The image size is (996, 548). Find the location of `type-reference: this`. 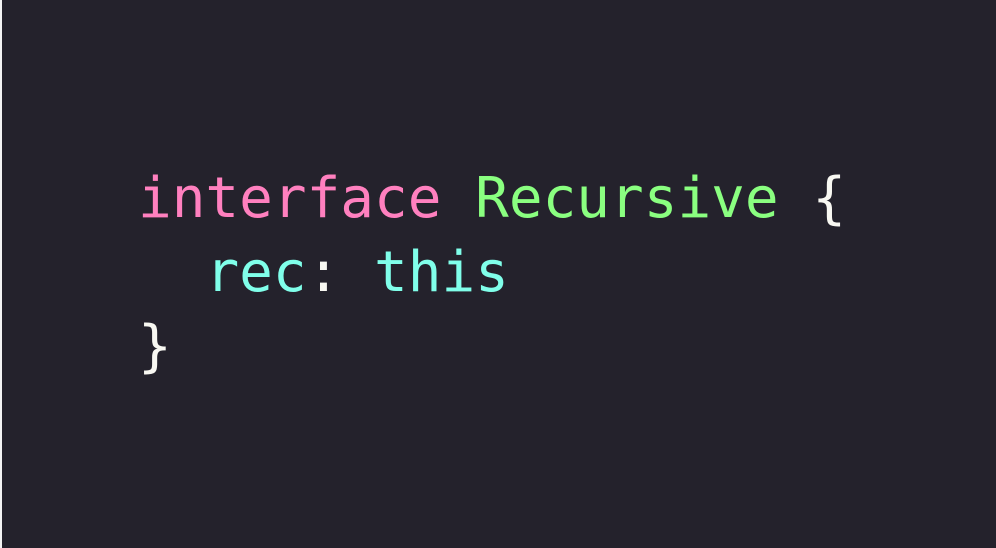

type-reference: this is located at coordinates (441, 272).